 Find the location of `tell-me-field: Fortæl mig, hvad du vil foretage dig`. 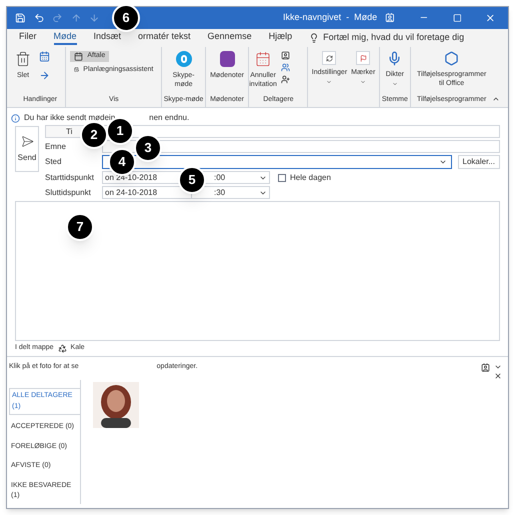

tell-me-field: Fortæl mig, hvad du vil foretage dig is located at coordinates (393, 38).